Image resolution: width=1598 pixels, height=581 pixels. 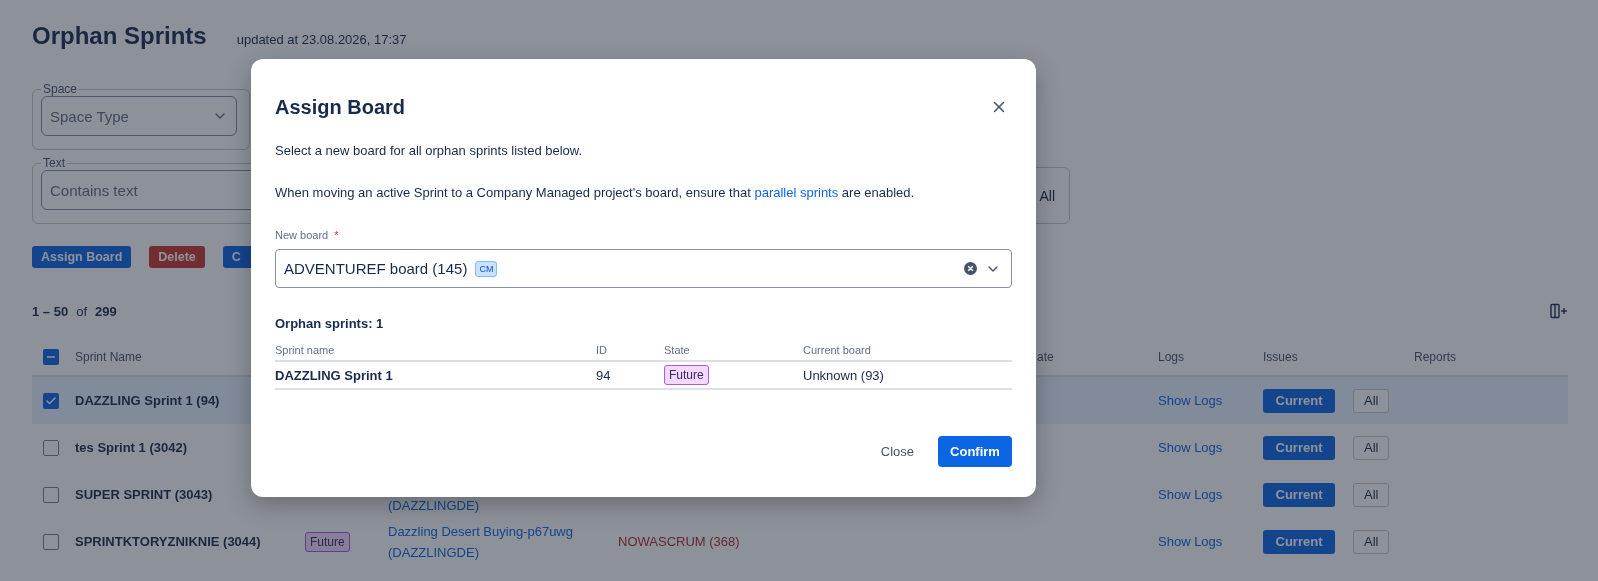 What do you see at coordinates (604, 375) in the screenshot?
I see `sprint-id: 94` at bounding box center [604, 375].